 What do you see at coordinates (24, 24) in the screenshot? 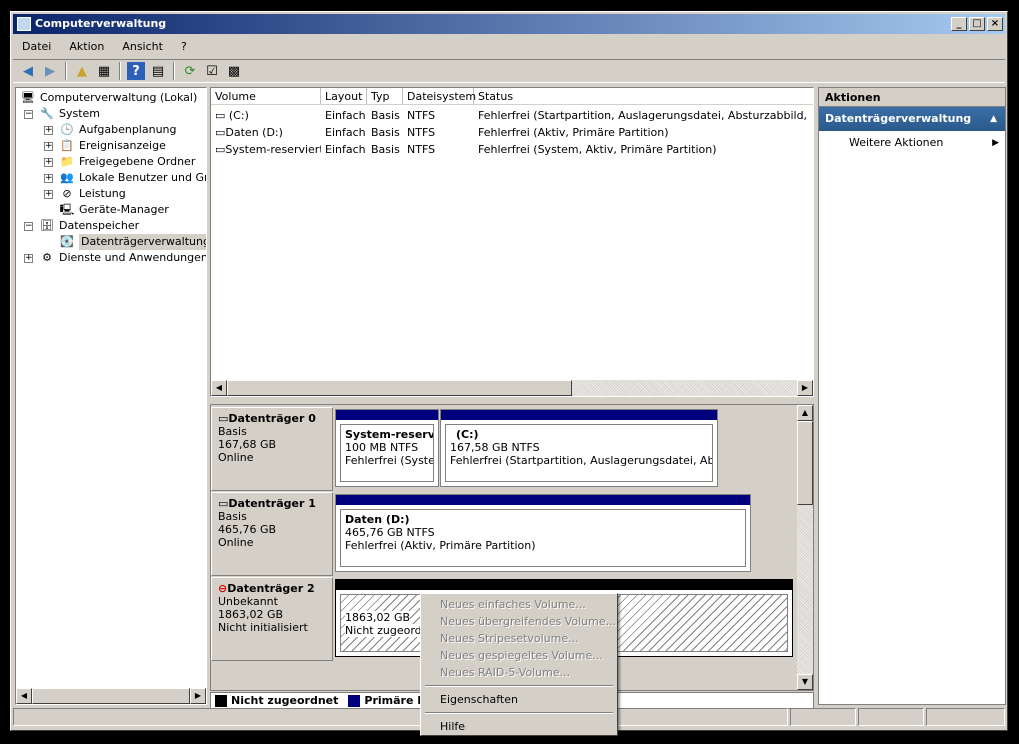
I see `computer-management-icon` at bounding box center [24, 24].